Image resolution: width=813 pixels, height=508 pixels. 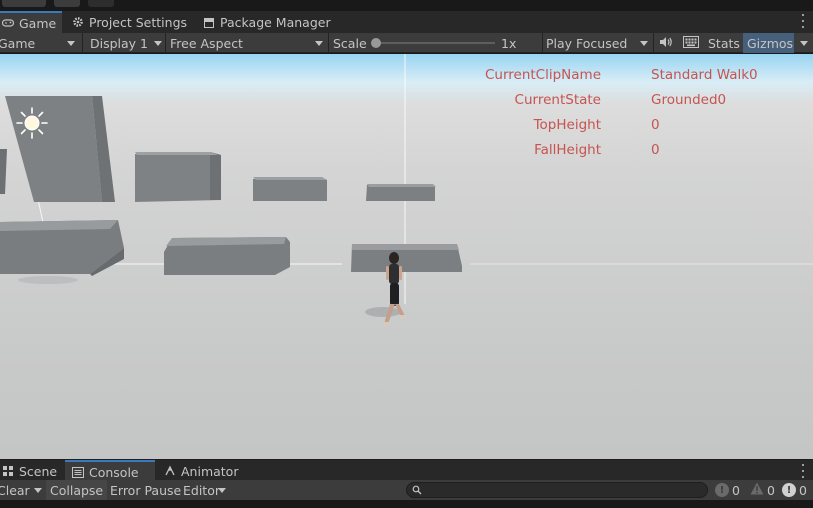 I want to click on grid-icon, so click(x=8, y=471).